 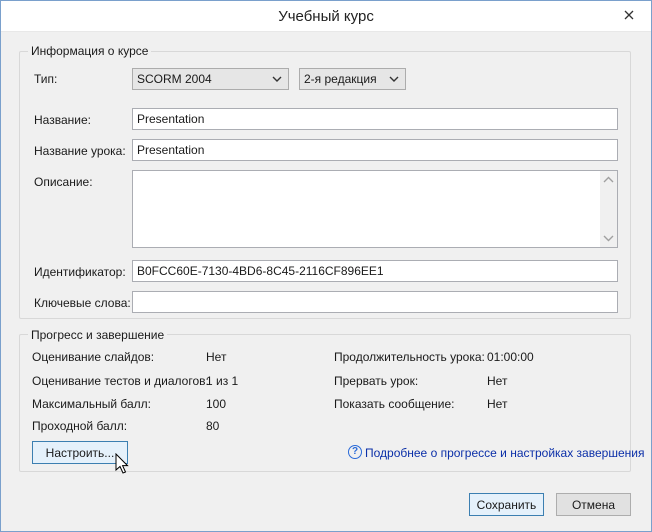 What do you see at coordinates (80, 426) in the screenshot?
I see `passing-score-label: Проходной балл:` at bounding box center [80, 426].